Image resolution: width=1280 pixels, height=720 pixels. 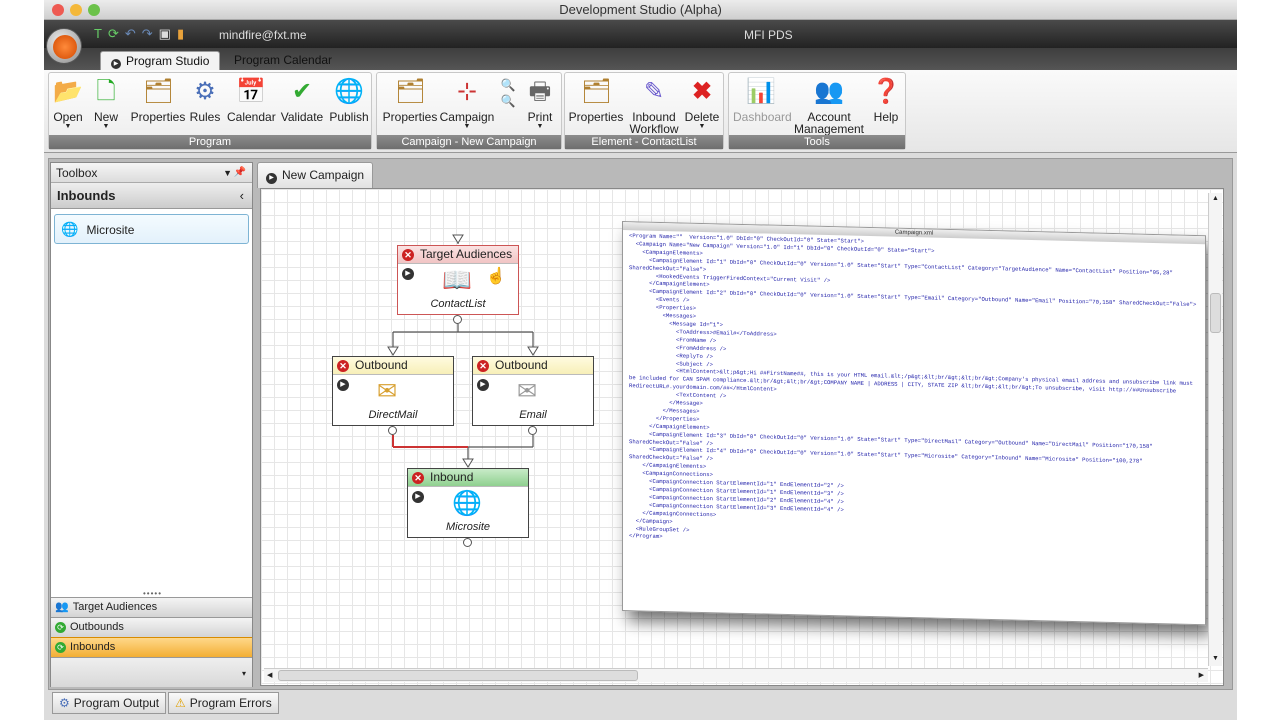 I want to click on button-label: Validate, so click(x=302, y=117).